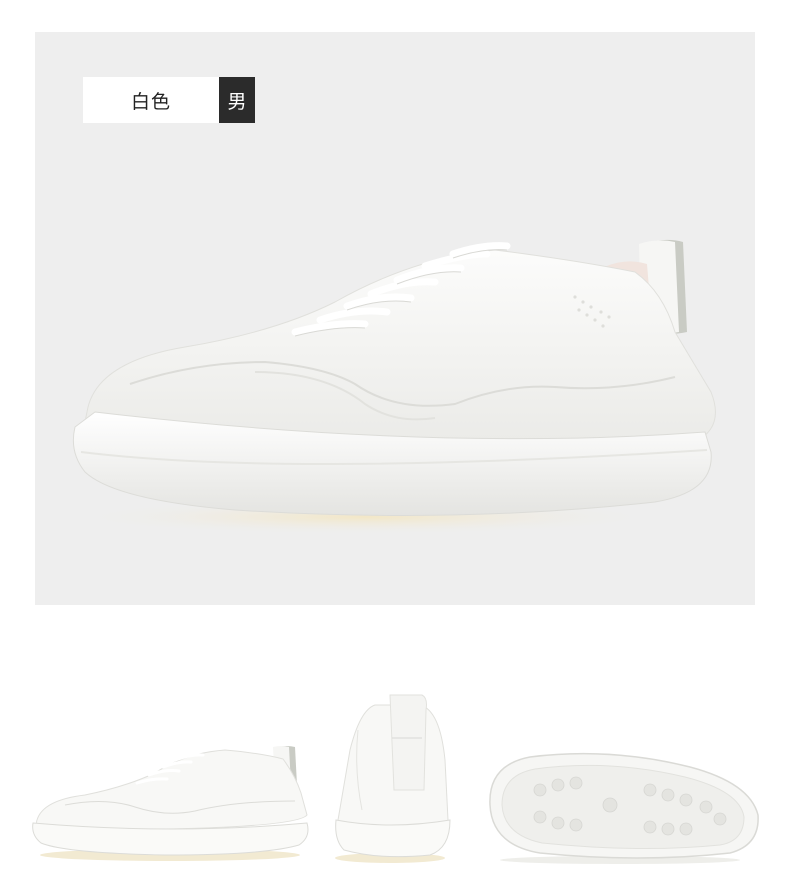  I want to click on thumbnail-back-view, so click(395, 777).